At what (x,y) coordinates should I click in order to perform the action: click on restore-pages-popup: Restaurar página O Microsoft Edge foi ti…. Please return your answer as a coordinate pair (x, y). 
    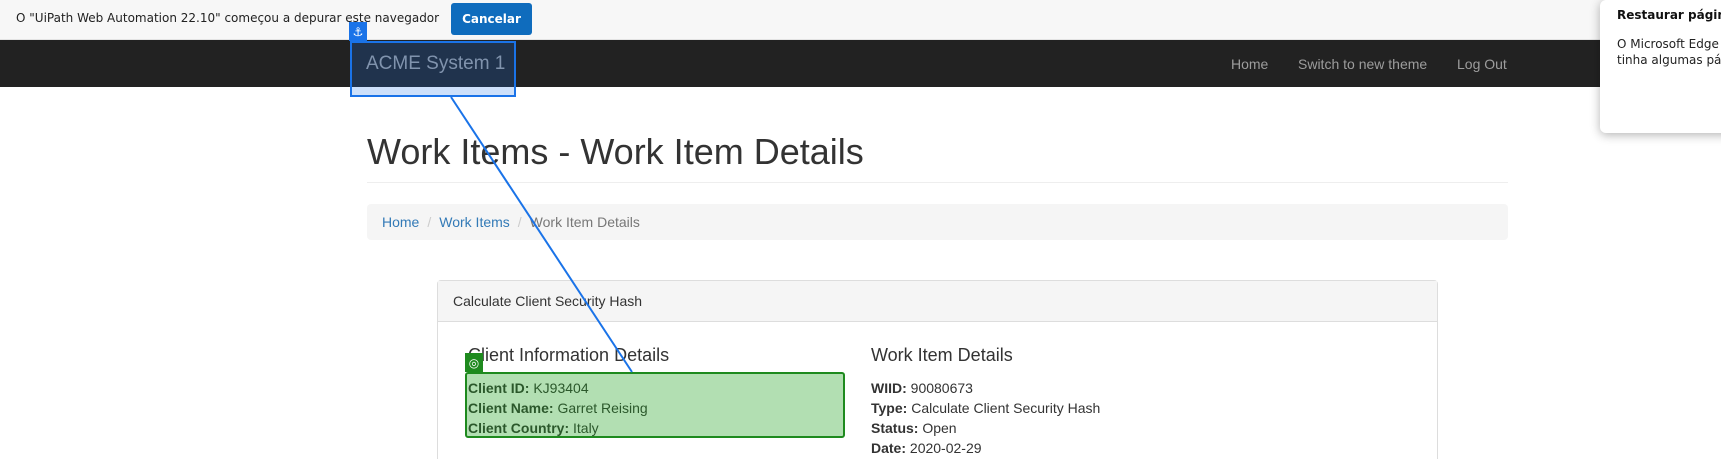
    Looking at the image, I should click on (1660, 66).